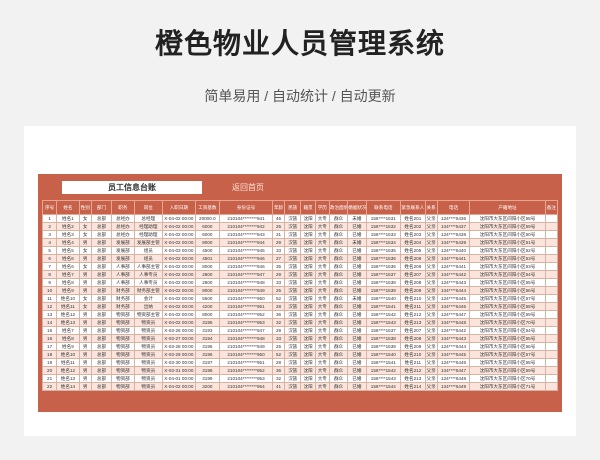 This screenshot has width=600, height=460. I want to click on table-cell: X-03-30 00:00, so click(179, 362).